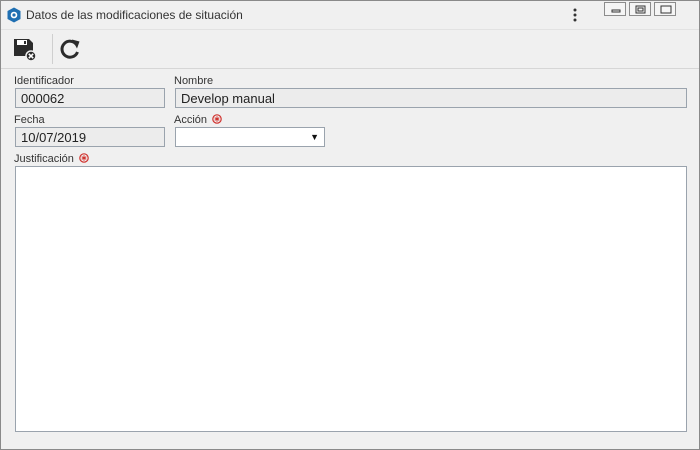  Describe the element at coordinates (24, 49) in the screenshot. I see `save-and-close-icon` at that location.